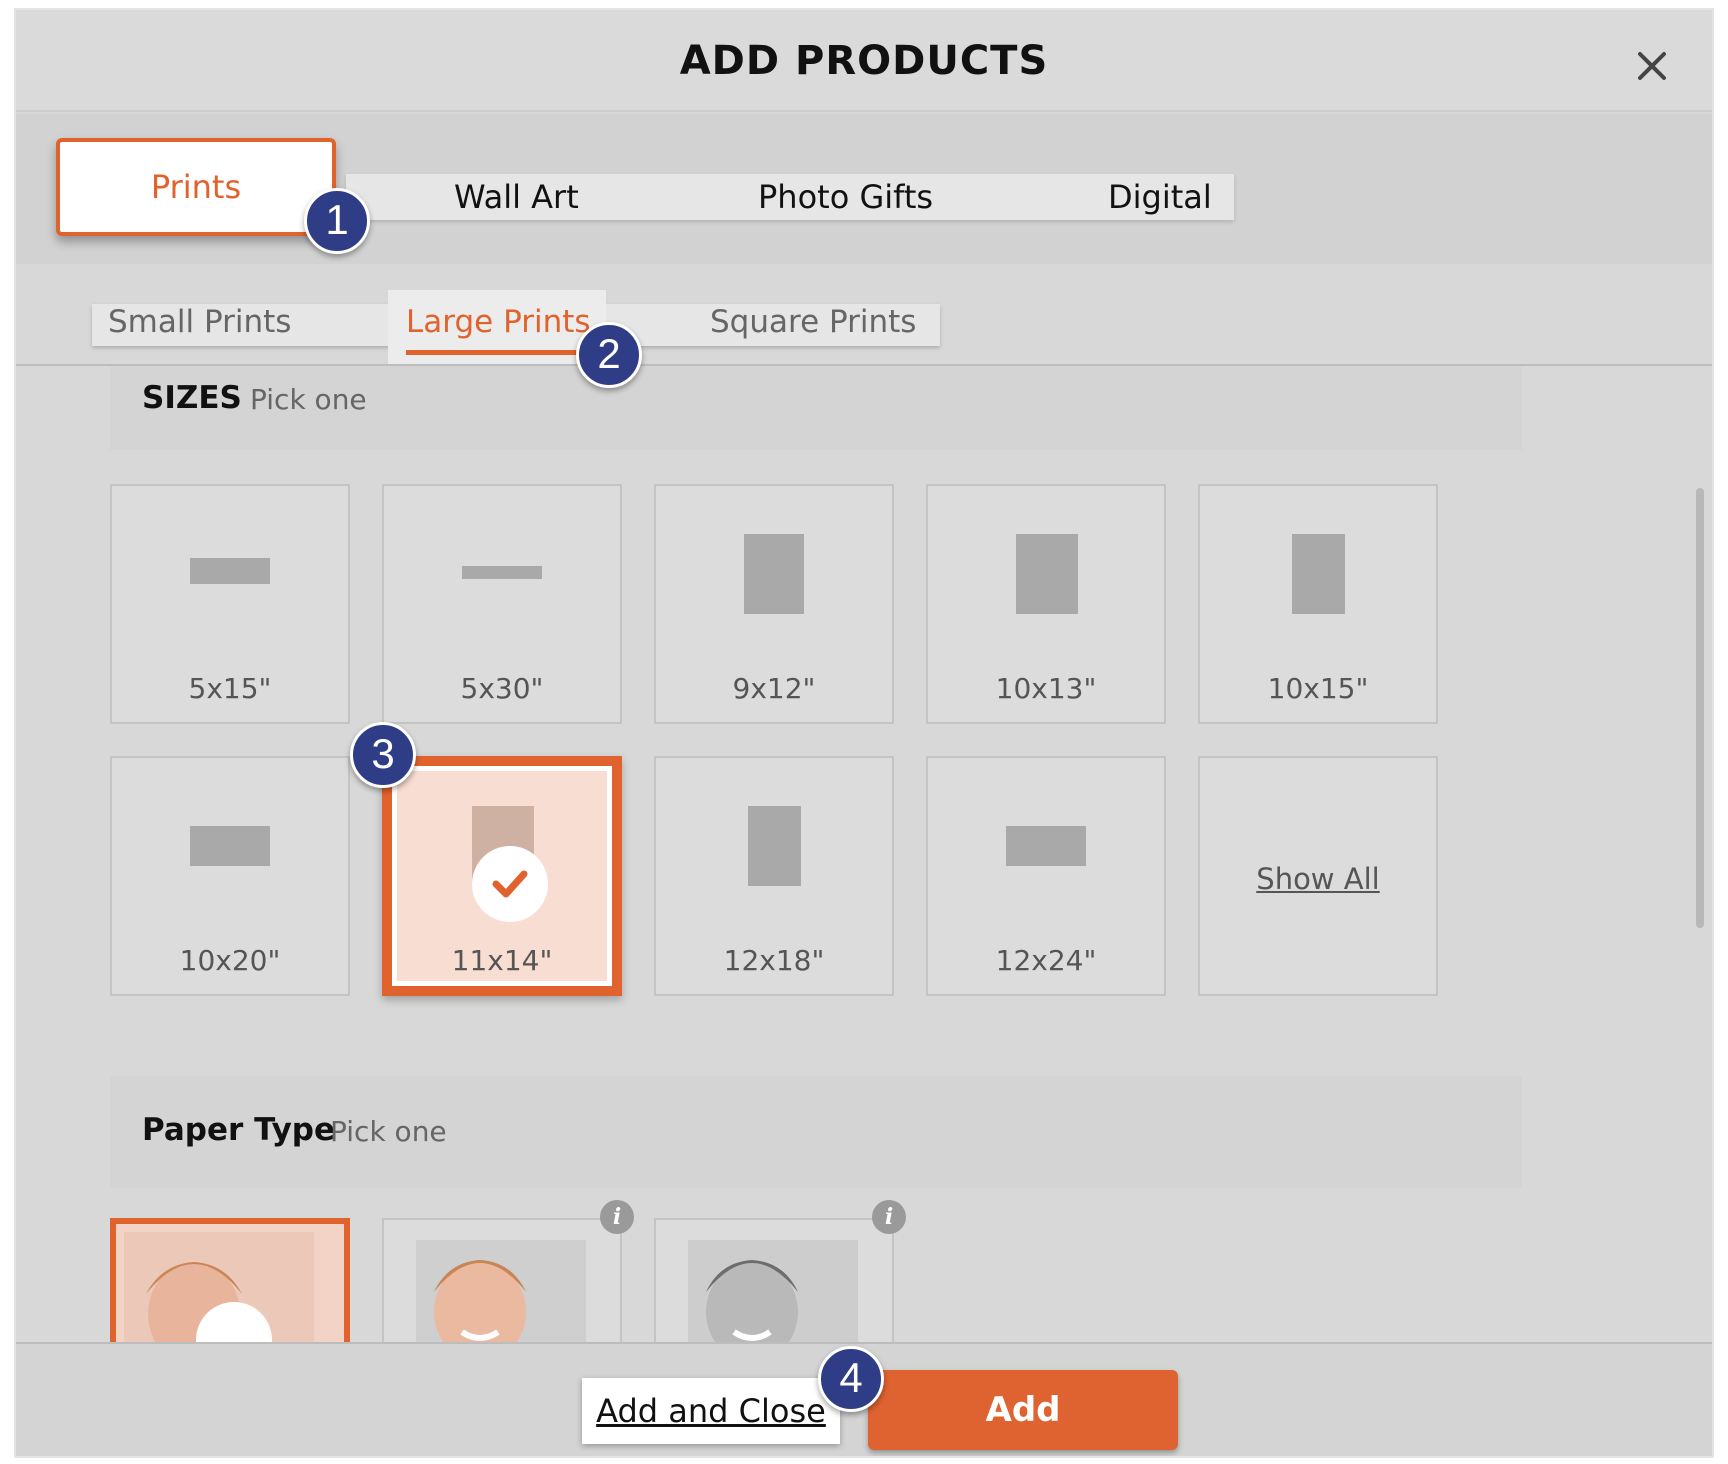 Image resolution: width=1728 pixels, height=1464 pixels. I want to click on modal-header: ADD PRODUCTS, so click(864, 61).